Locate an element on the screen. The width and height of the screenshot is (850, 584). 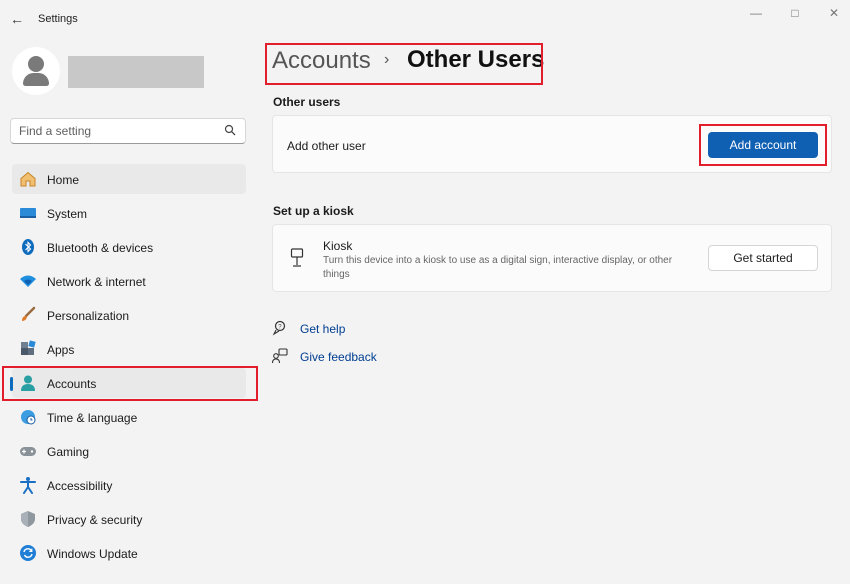
kiosk-title: Kiosk is located at coordinates (338, 246).